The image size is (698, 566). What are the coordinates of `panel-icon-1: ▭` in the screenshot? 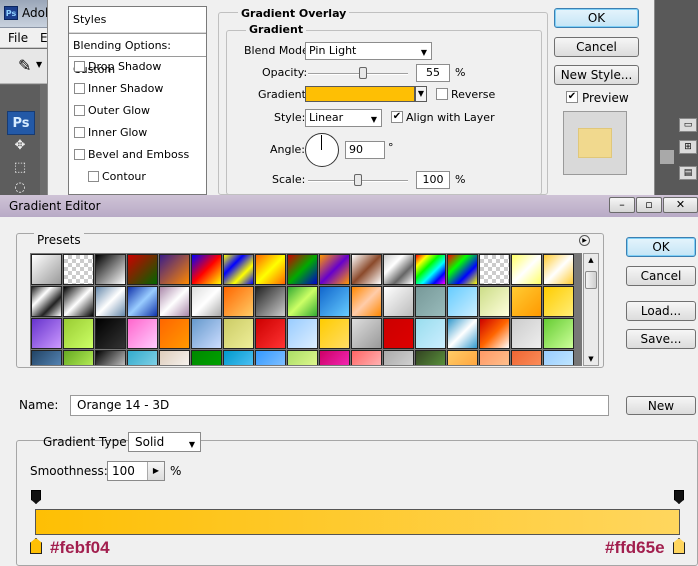 It's located at (688, 125).